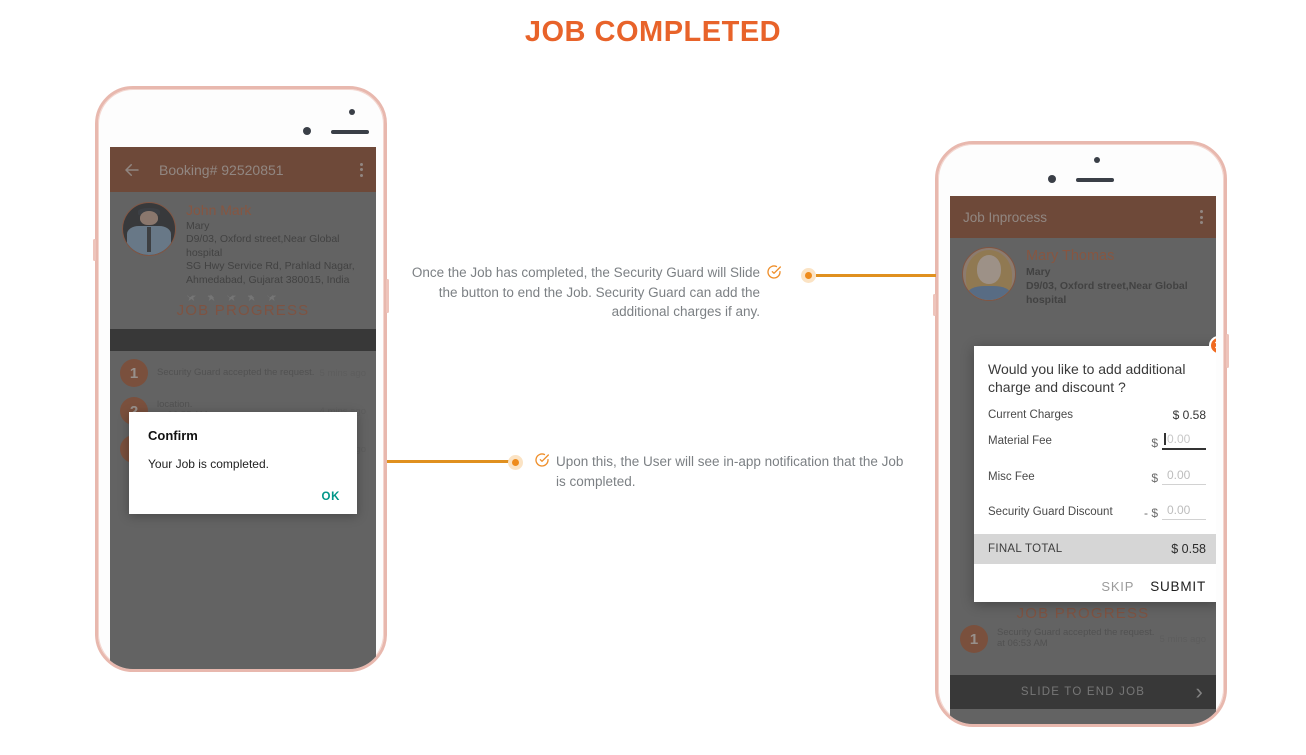  Describe the element at coordinates (342, 373) in the screenshot. I see `left-progress-time-1: 5 mins ago` at that location.